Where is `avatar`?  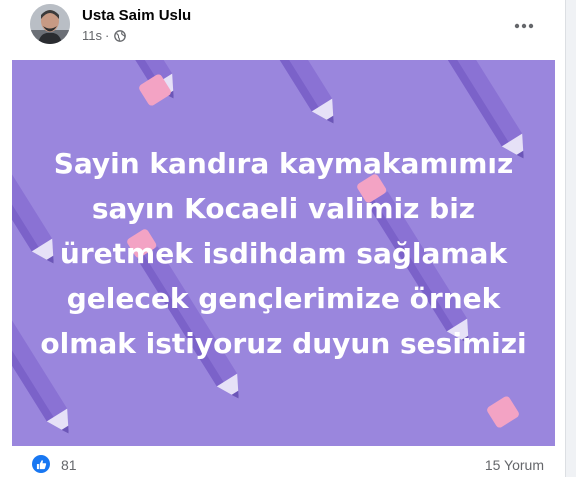
avatar is located at coordinates (50, 24).